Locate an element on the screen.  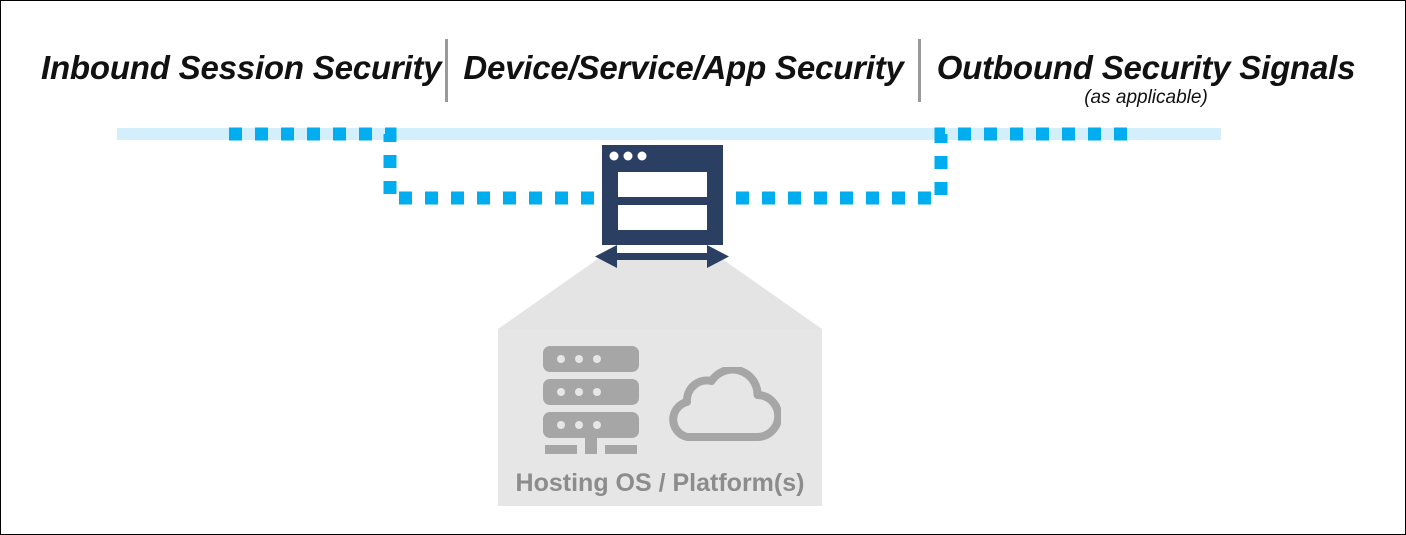
column-title-outbound-security-signals: Outbound Security Signals is located at coordinates (1146, 67).